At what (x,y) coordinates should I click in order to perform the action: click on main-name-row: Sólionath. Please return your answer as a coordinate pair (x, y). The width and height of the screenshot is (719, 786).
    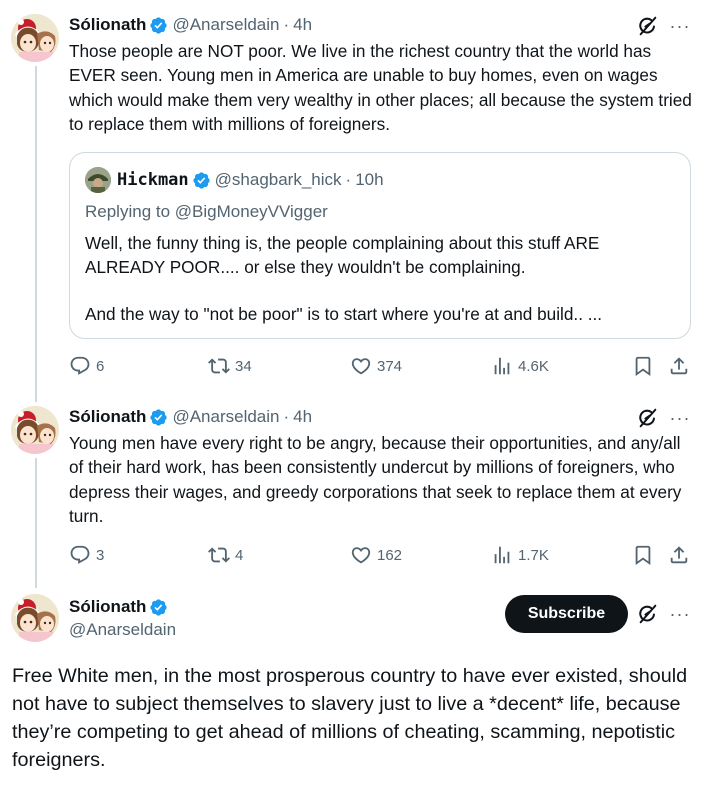
    Looking at the image, I should click on (122, 607).